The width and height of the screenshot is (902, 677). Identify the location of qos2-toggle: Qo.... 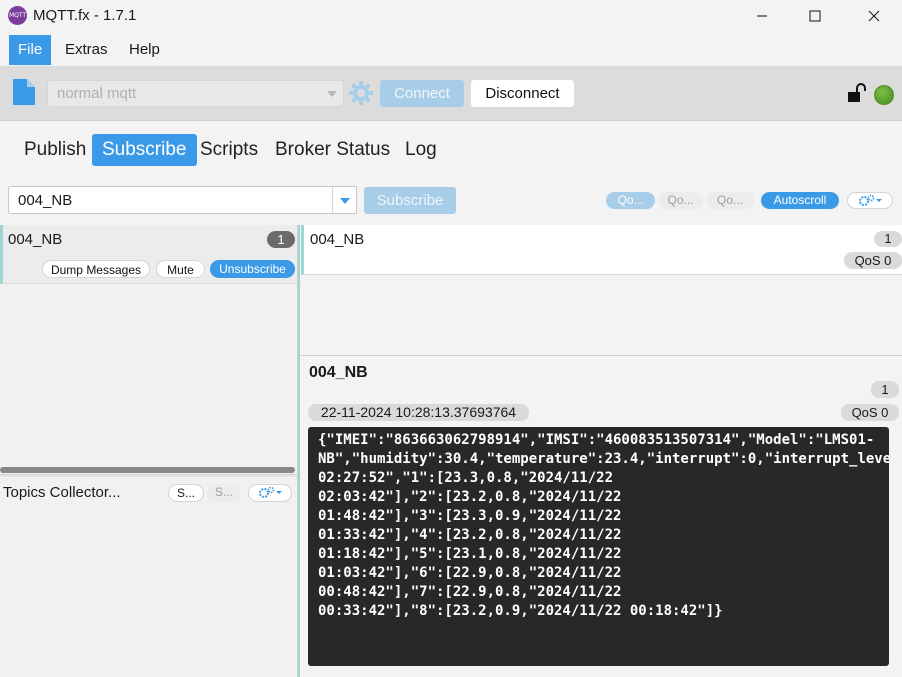
(730, 200).